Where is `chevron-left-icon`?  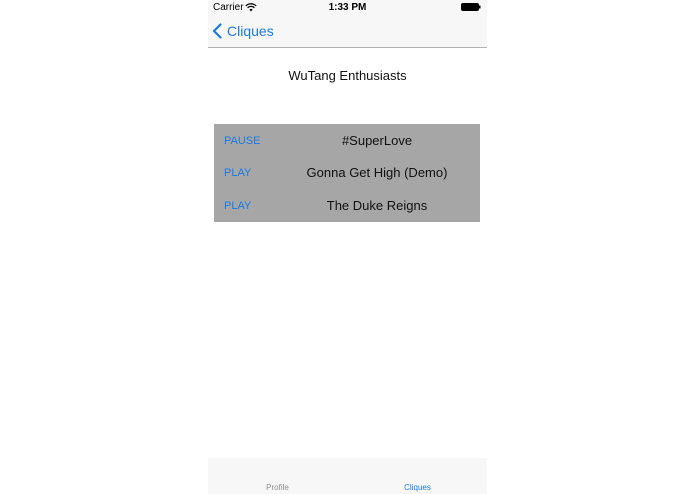 chevron-left-icon is located at coordinates (217, 31).